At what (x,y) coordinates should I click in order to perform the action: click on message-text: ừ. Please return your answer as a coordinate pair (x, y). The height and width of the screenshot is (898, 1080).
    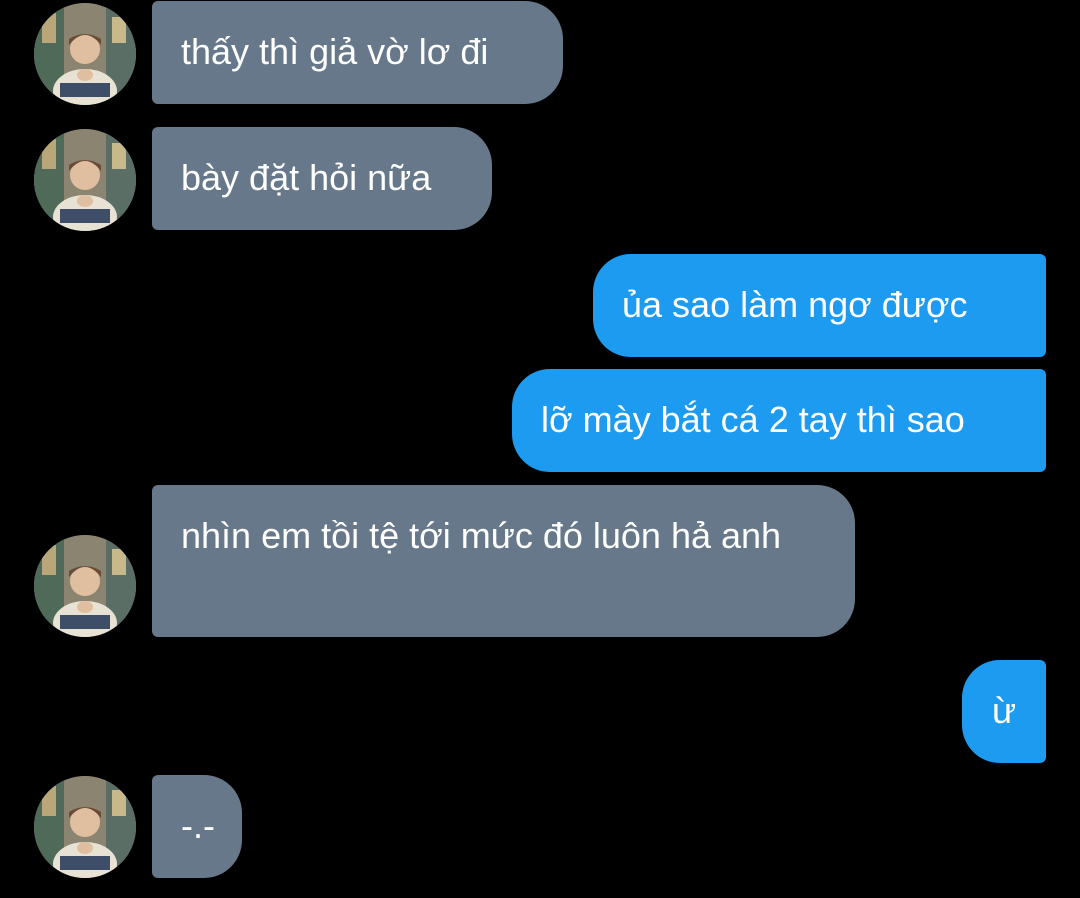
    Looking at the image, I should click on (1004, 710).